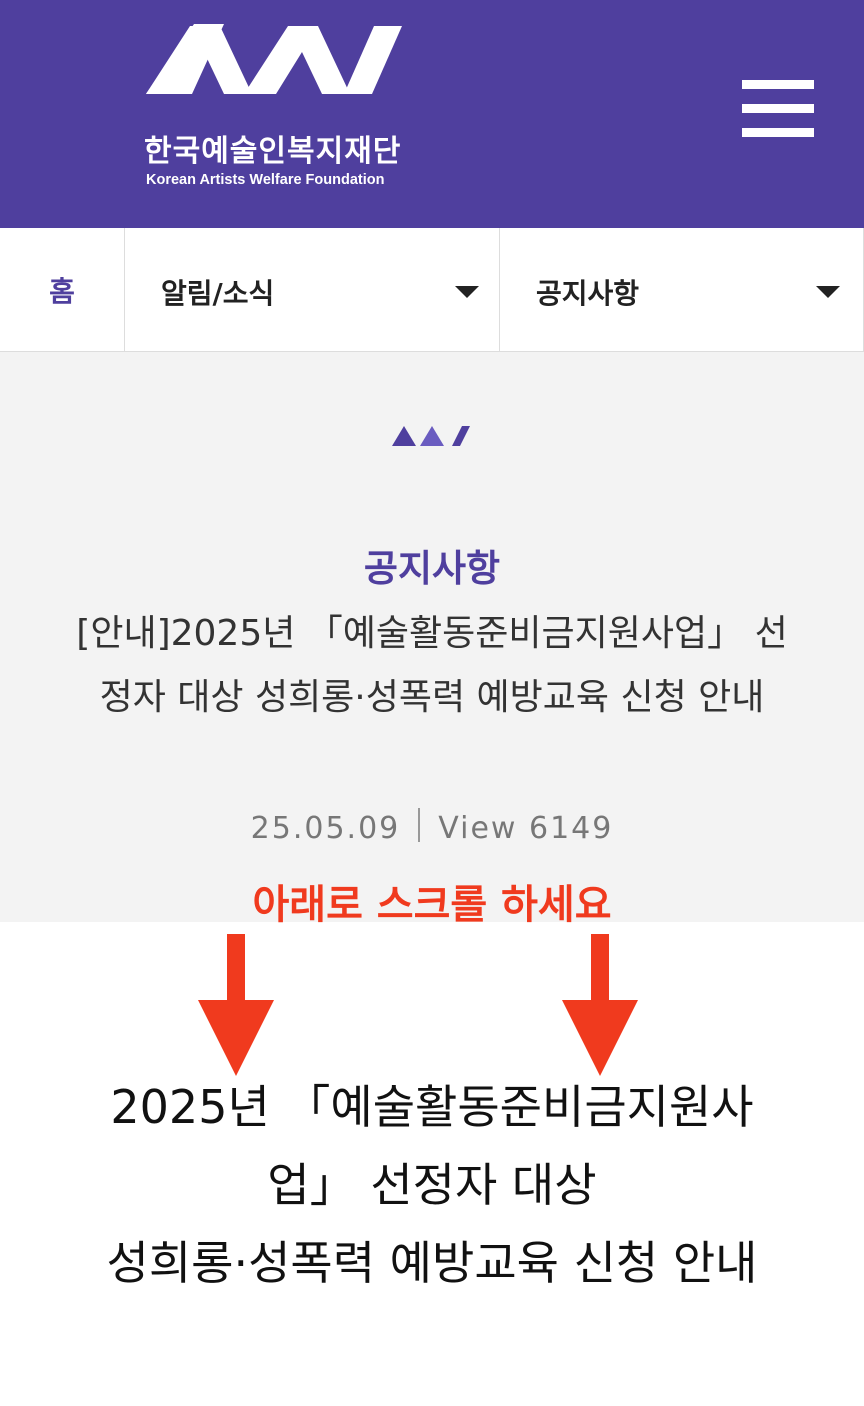 Image resolution: width=864 pixels, height=1406 pixels. Describe the element at coordinates (432, 568) in the screenshot. I see `post-category: 공지사항` at that location.